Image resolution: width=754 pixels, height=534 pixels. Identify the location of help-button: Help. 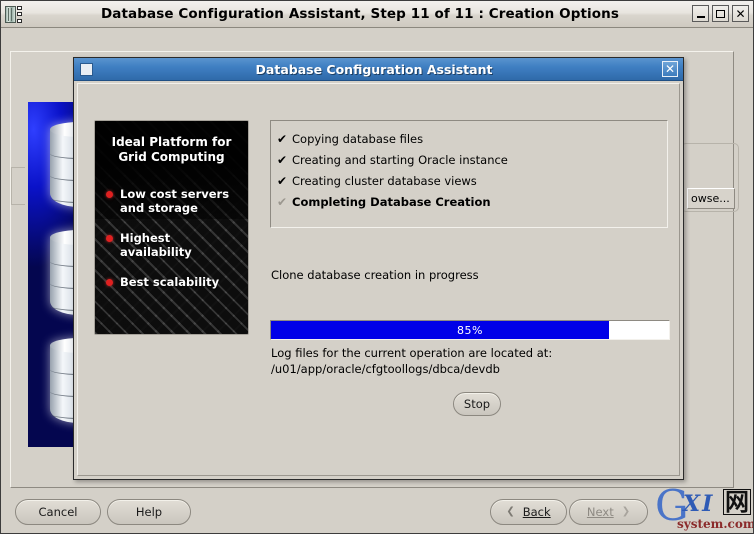
(149, 512).